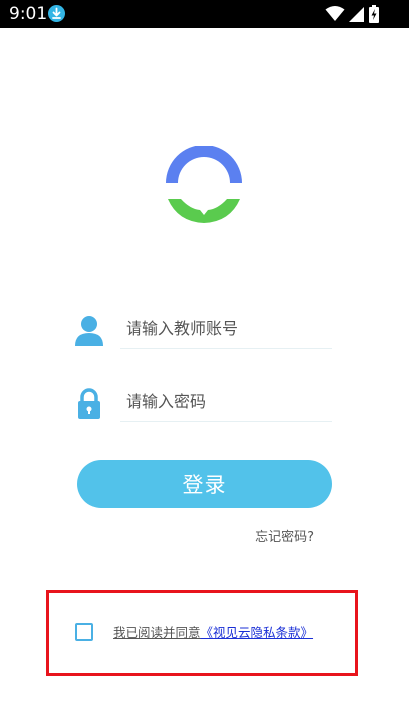  I want to click on account-underline, so click(226, 348).